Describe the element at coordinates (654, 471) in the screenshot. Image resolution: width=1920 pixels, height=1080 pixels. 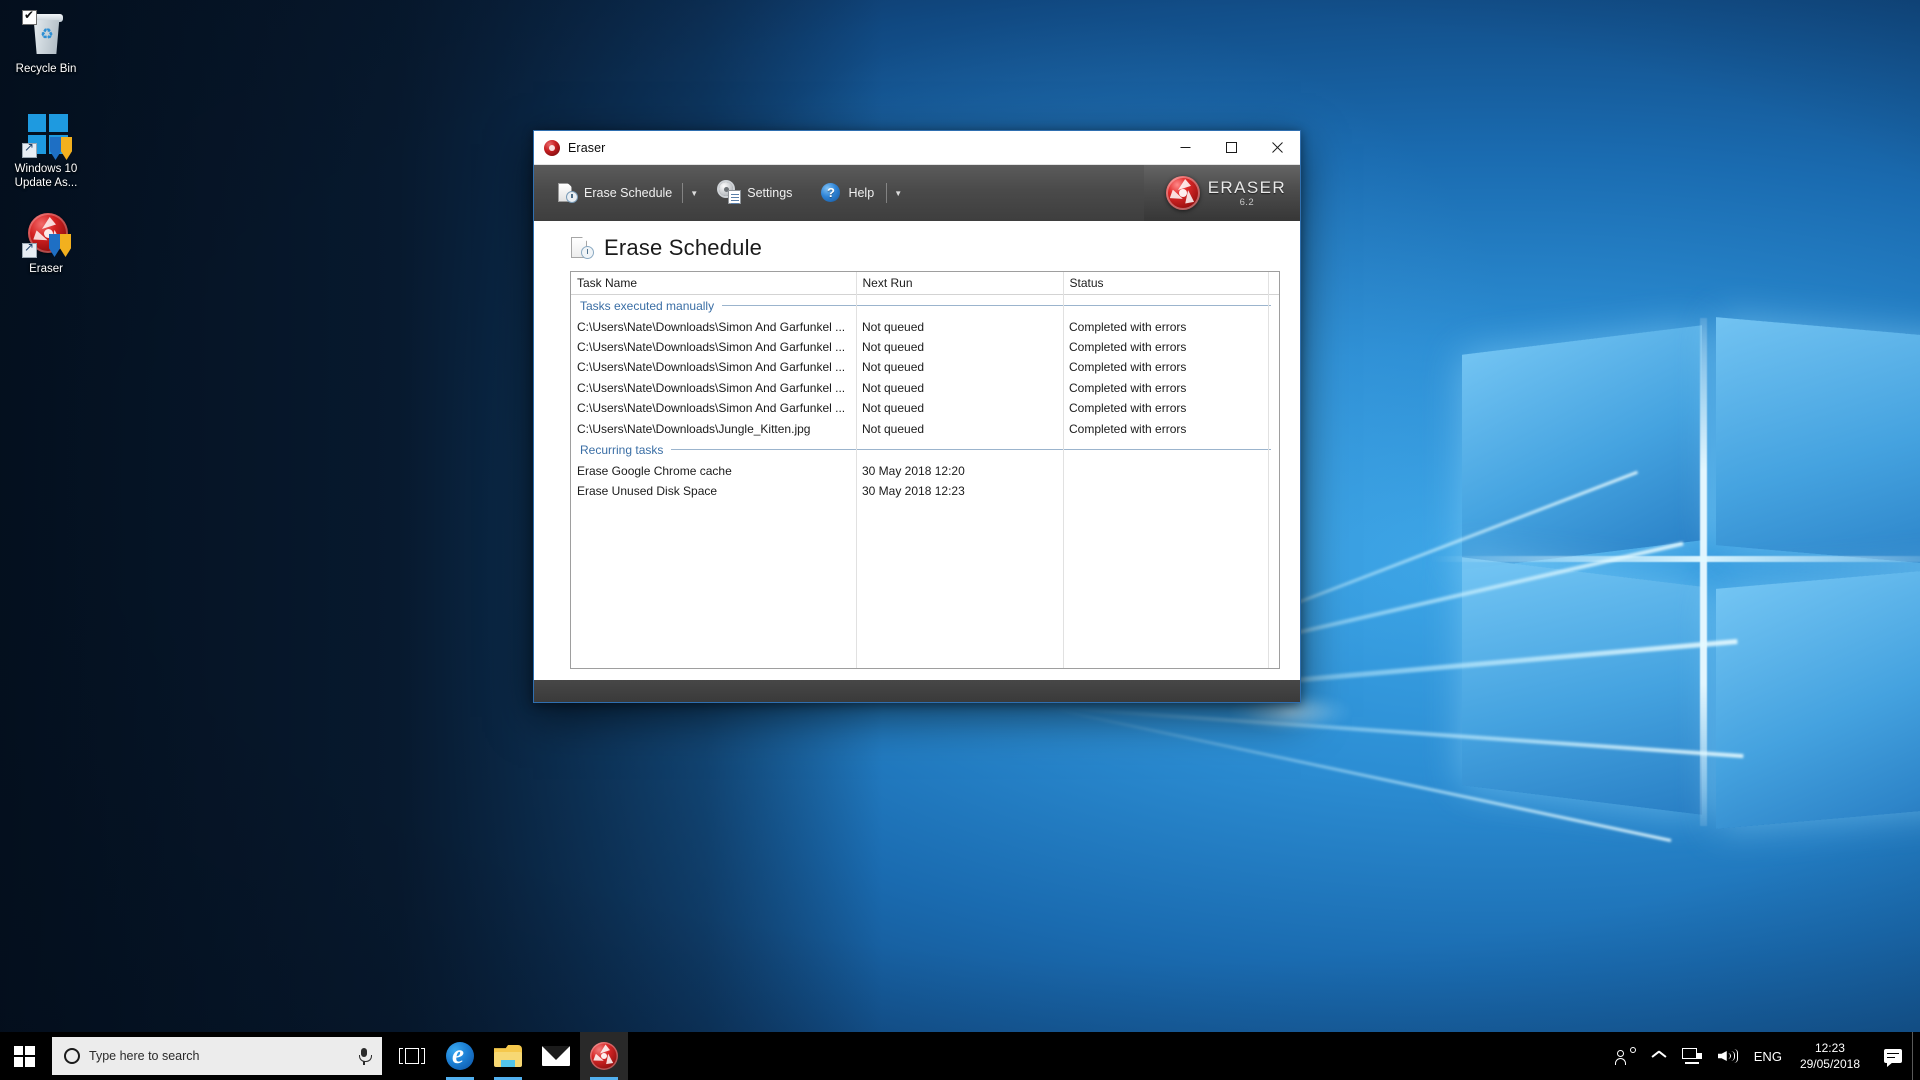
I see `task-name-cell: Erase Google Chrome cache` at that location.